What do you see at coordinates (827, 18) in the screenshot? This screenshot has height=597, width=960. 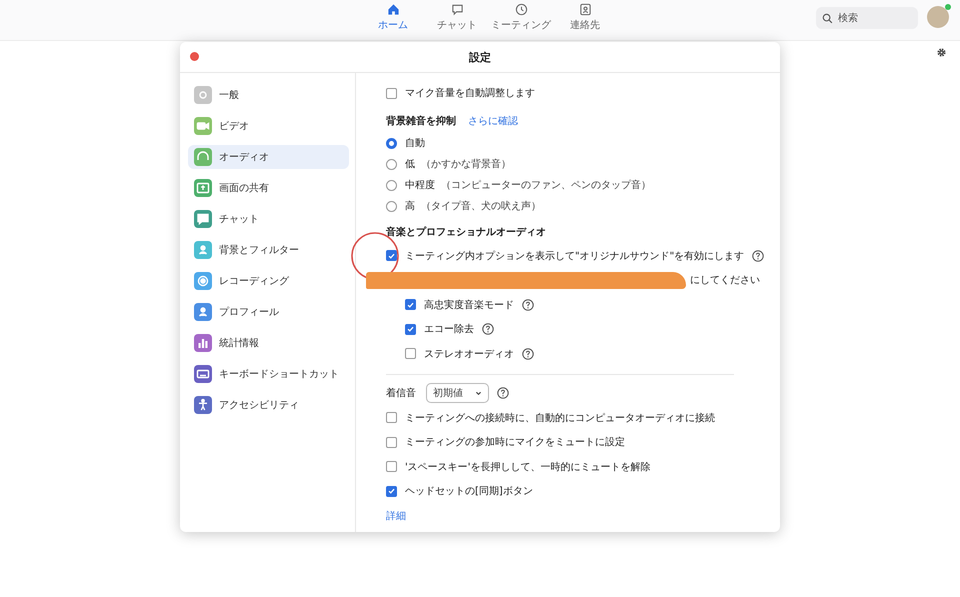 I see `search-icon` at bounding box center [827, 18].